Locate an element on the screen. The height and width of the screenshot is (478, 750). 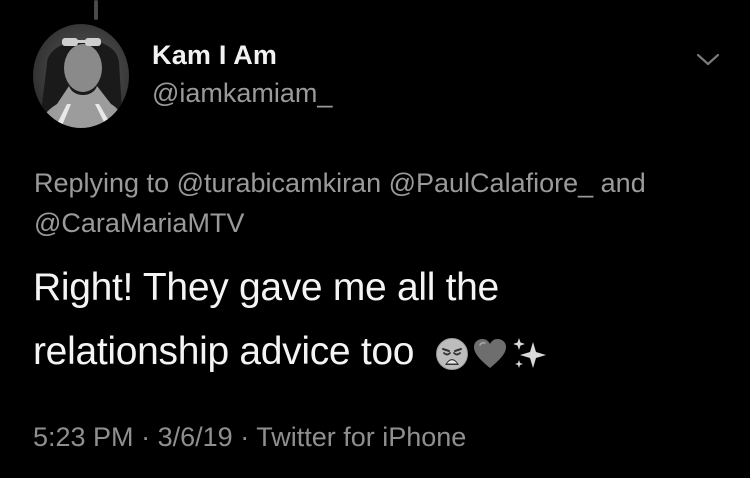
heart-emoji is located at coordinates (489, 353).